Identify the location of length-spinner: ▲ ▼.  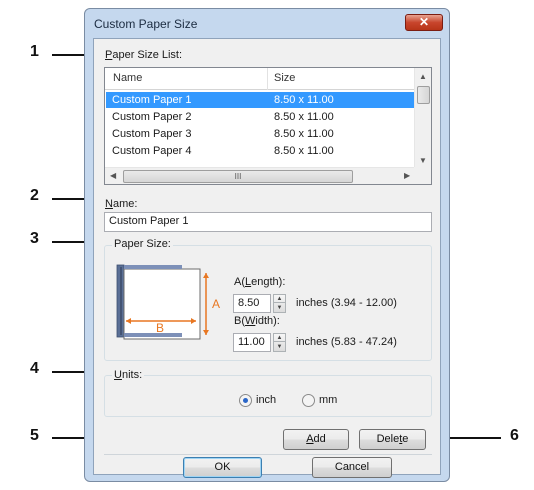
(279, 303).